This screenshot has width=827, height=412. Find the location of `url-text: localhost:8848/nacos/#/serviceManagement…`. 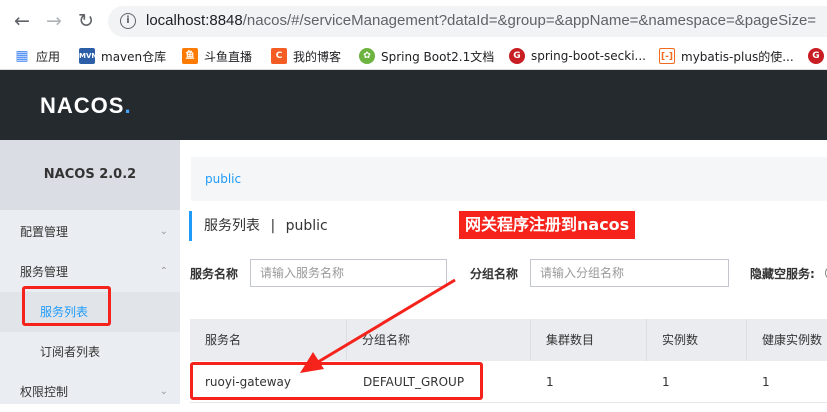

url-text: localhost:8848/nacos/#/serviceManagement… is located at coordinates (481, 20).